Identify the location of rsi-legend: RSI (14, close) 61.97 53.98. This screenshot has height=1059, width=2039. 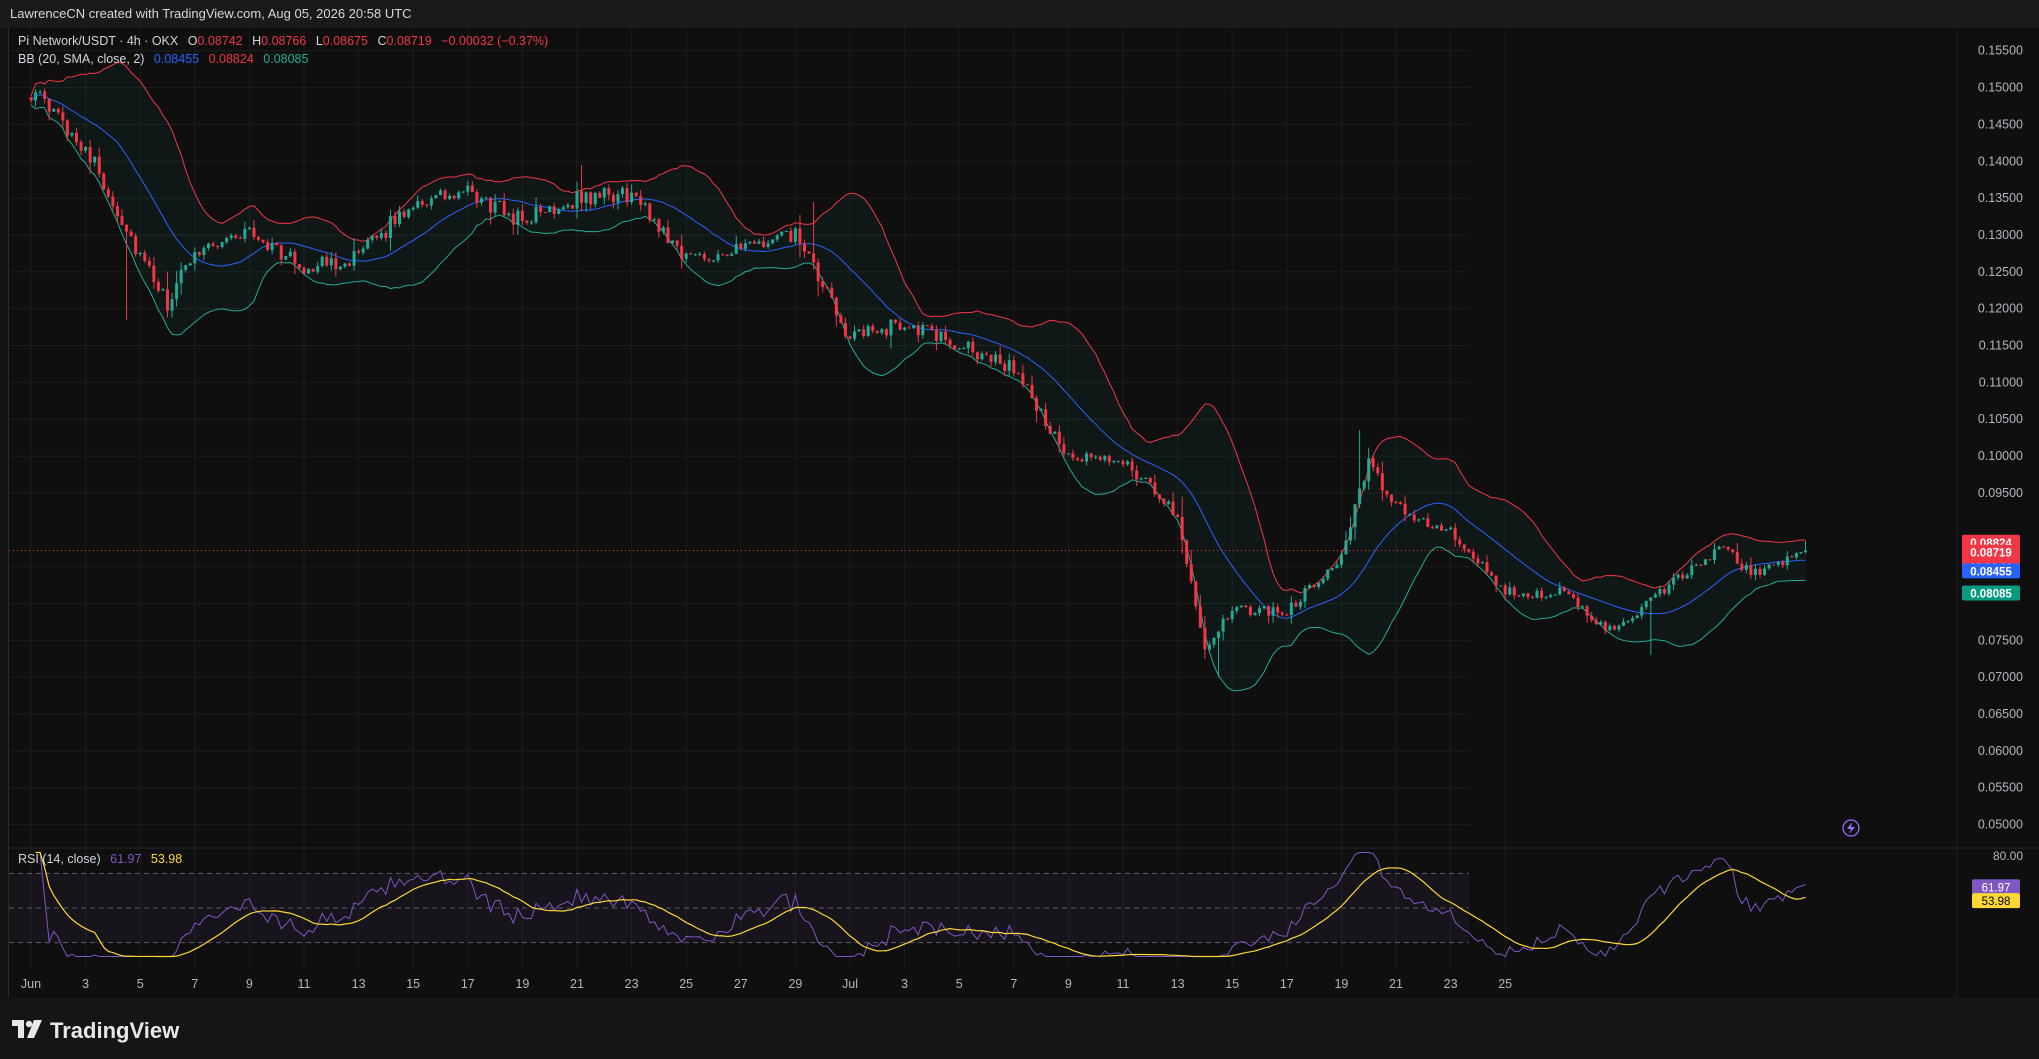
(103, 859).